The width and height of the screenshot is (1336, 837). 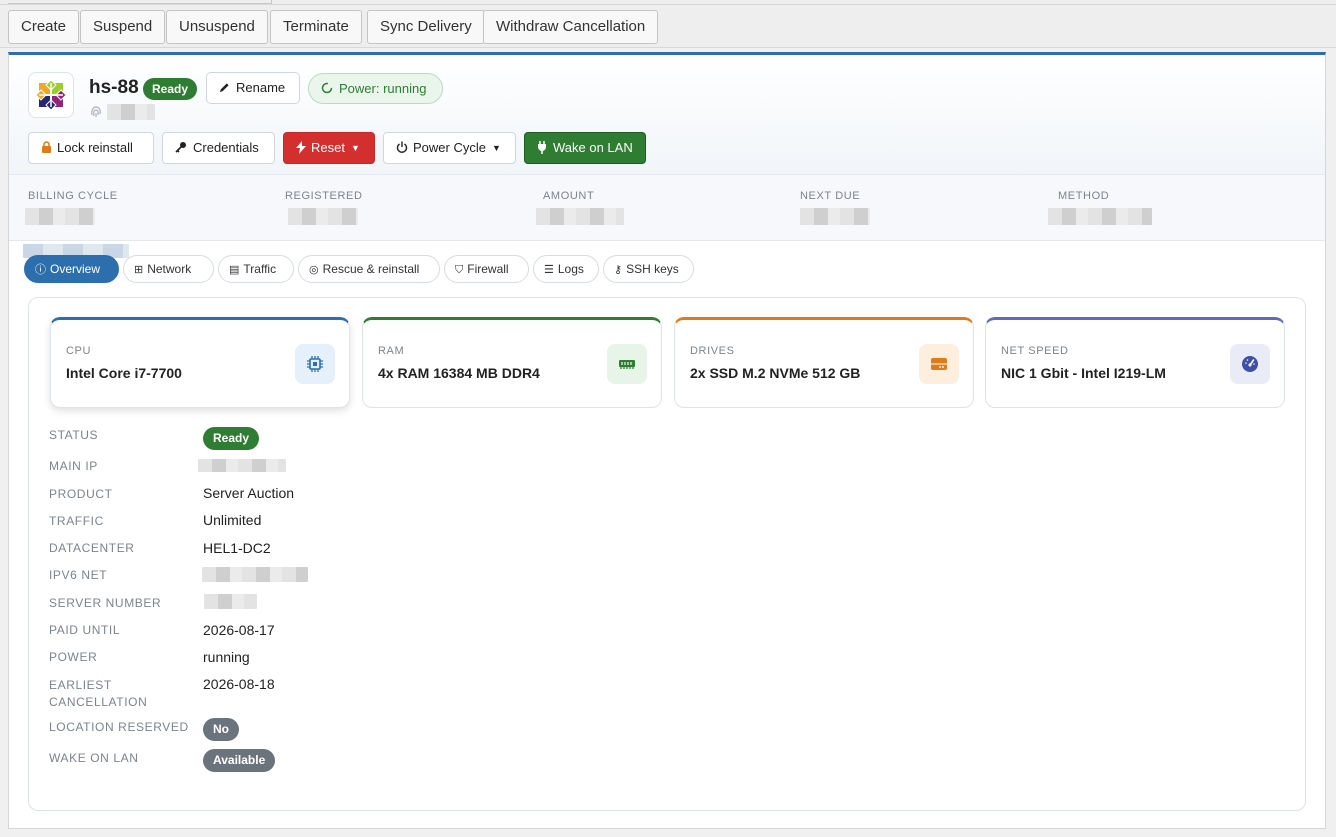 What do you see at coordinates (73, 657) in the screenshot?
I see `power-label: POWER` at bounding box center [73, 657].